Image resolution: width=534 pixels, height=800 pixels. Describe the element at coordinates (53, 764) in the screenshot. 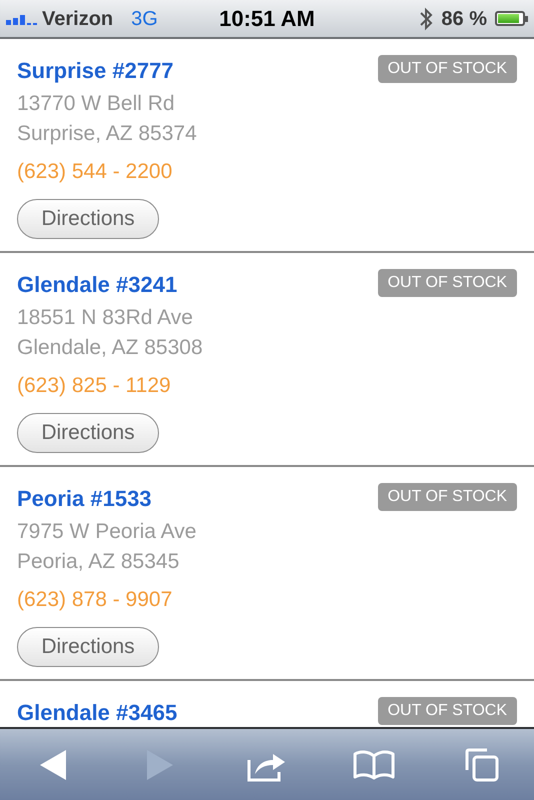

I see `back-arrow-icon` at that location.